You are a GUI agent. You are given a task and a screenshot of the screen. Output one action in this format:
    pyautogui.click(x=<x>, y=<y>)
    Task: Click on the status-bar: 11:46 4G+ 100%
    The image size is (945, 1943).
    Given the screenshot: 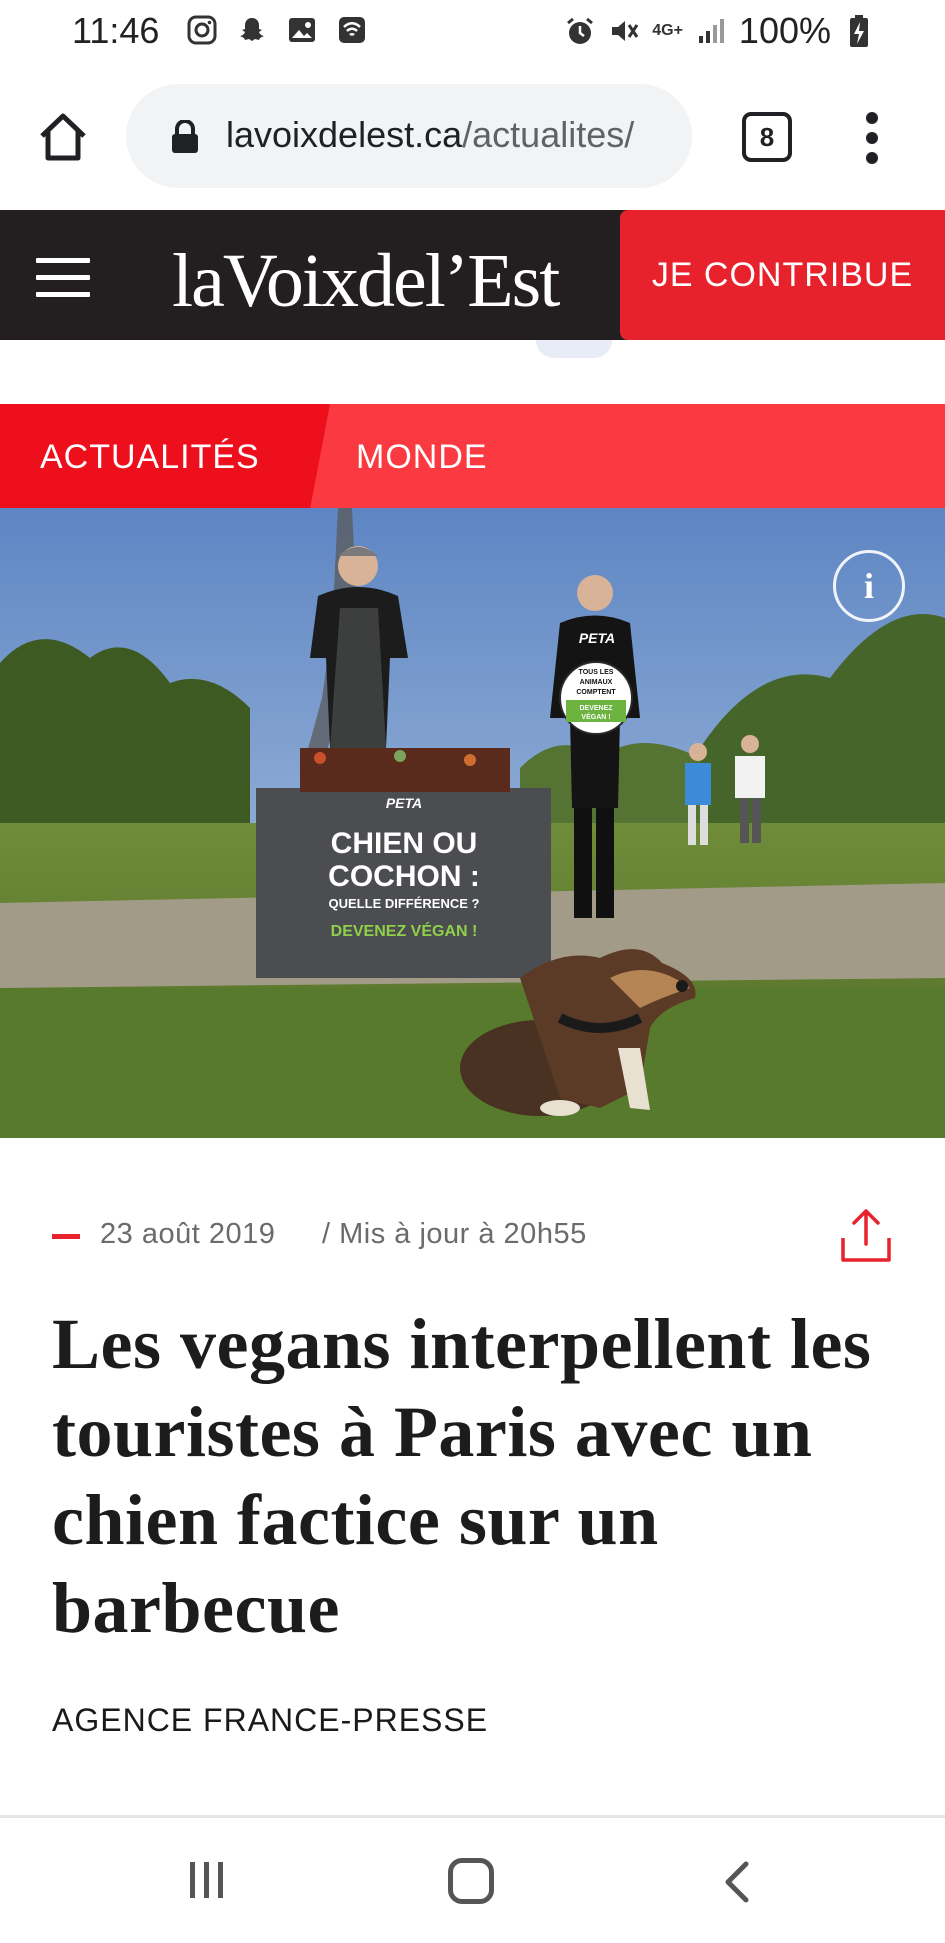 What is the action you would take?
    pyautogui.click(x=472, y=31)
    